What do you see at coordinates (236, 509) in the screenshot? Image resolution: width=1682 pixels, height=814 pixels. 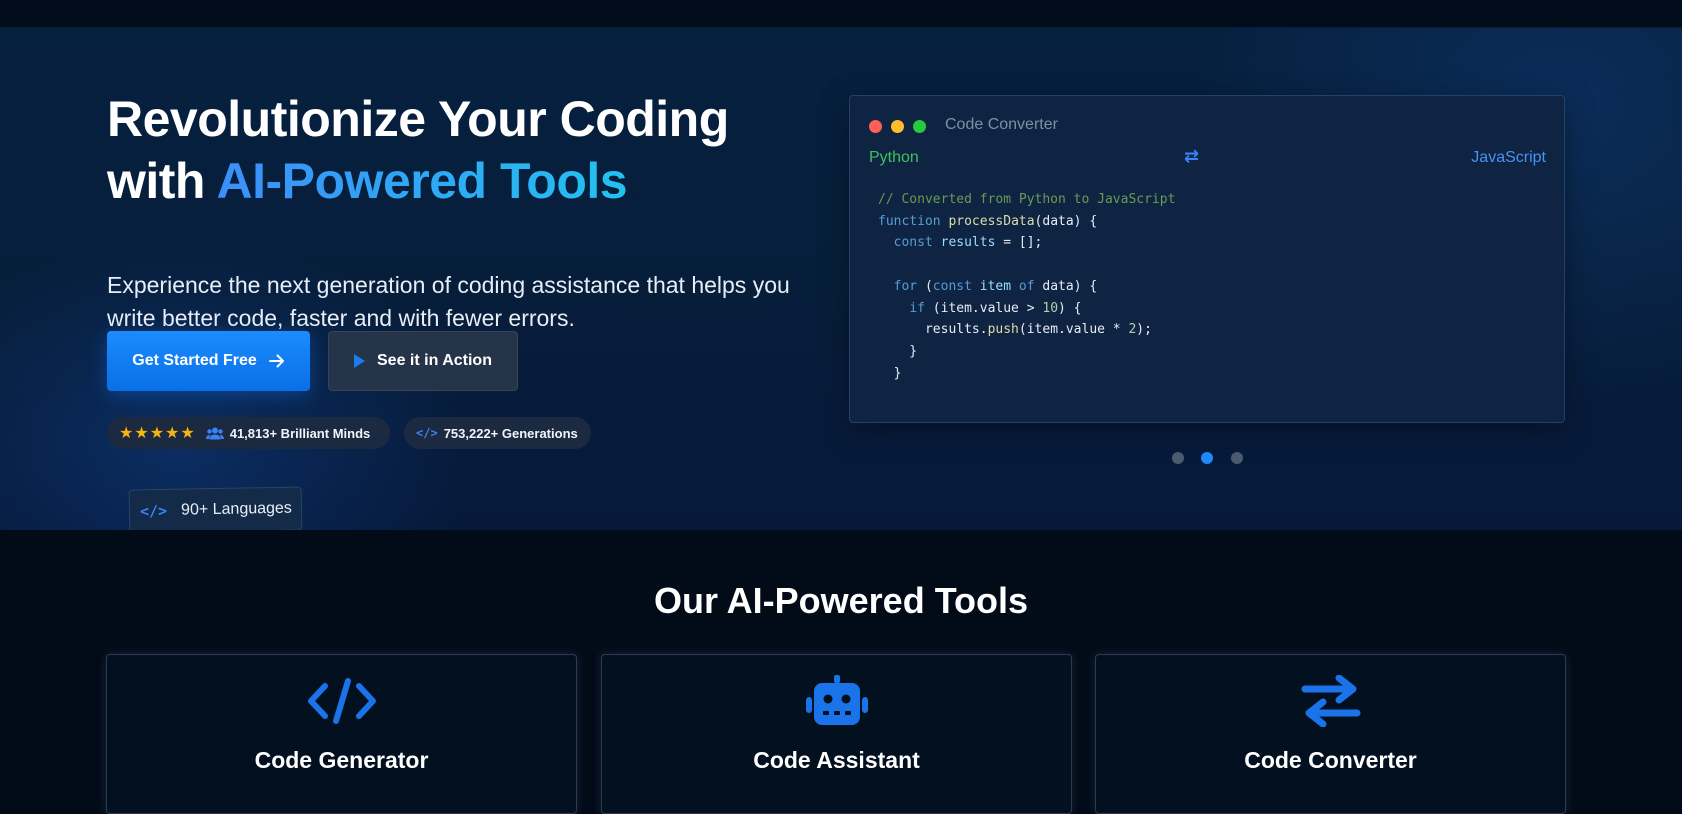 I see `languages-badge-text: 90+ Languages` at bounding box center [236, 509].